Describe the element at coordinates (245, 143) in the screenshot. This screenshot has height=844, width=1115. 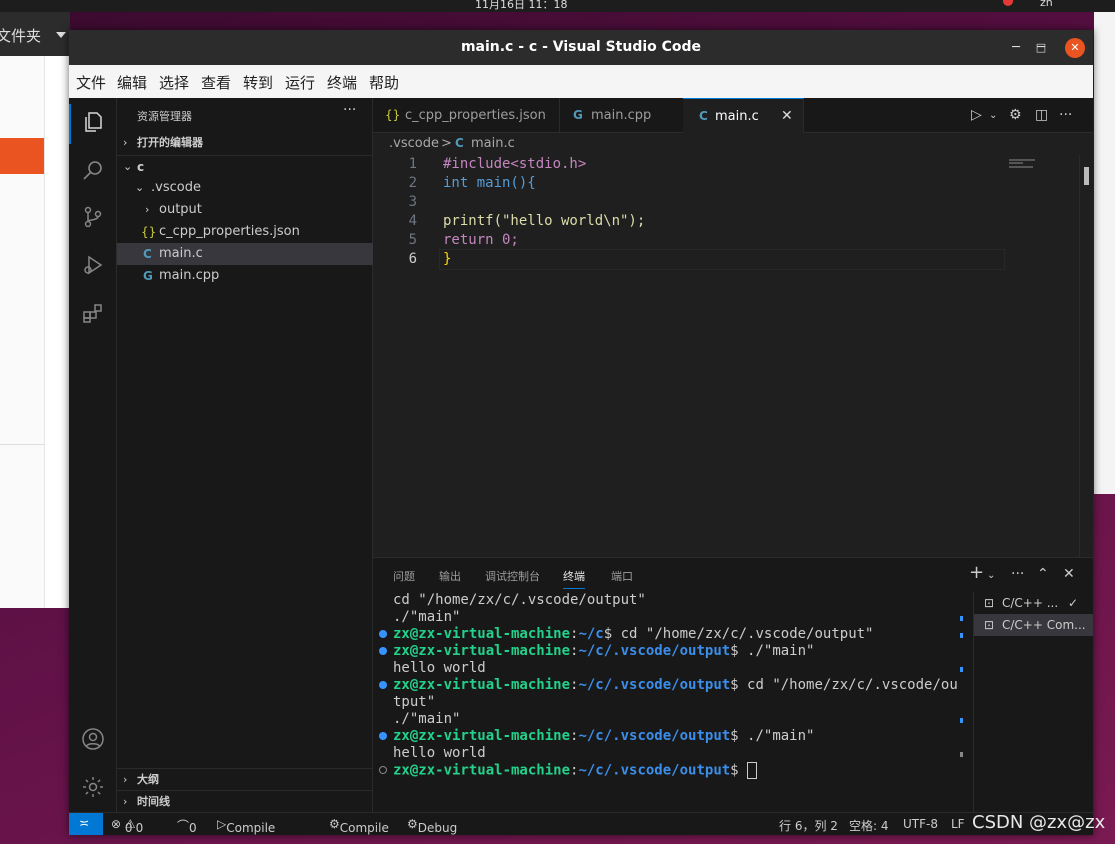
I see `open-editors-section: › 打开的编辑器` at that location.